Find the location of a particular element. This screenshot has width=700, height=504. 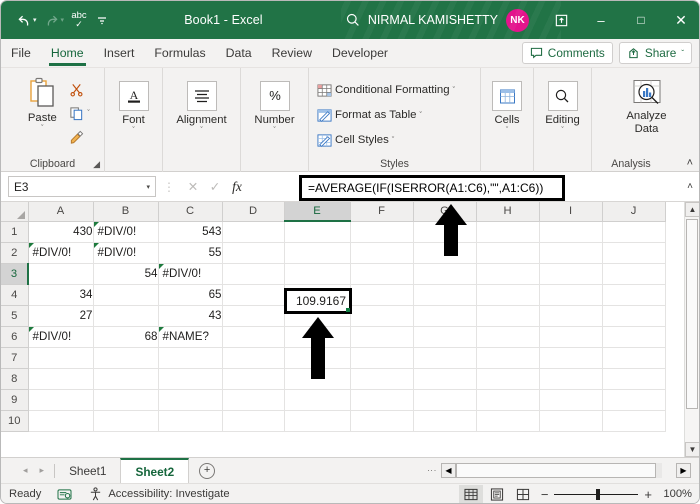

cell-j10 is located at coordinates (634, 421).